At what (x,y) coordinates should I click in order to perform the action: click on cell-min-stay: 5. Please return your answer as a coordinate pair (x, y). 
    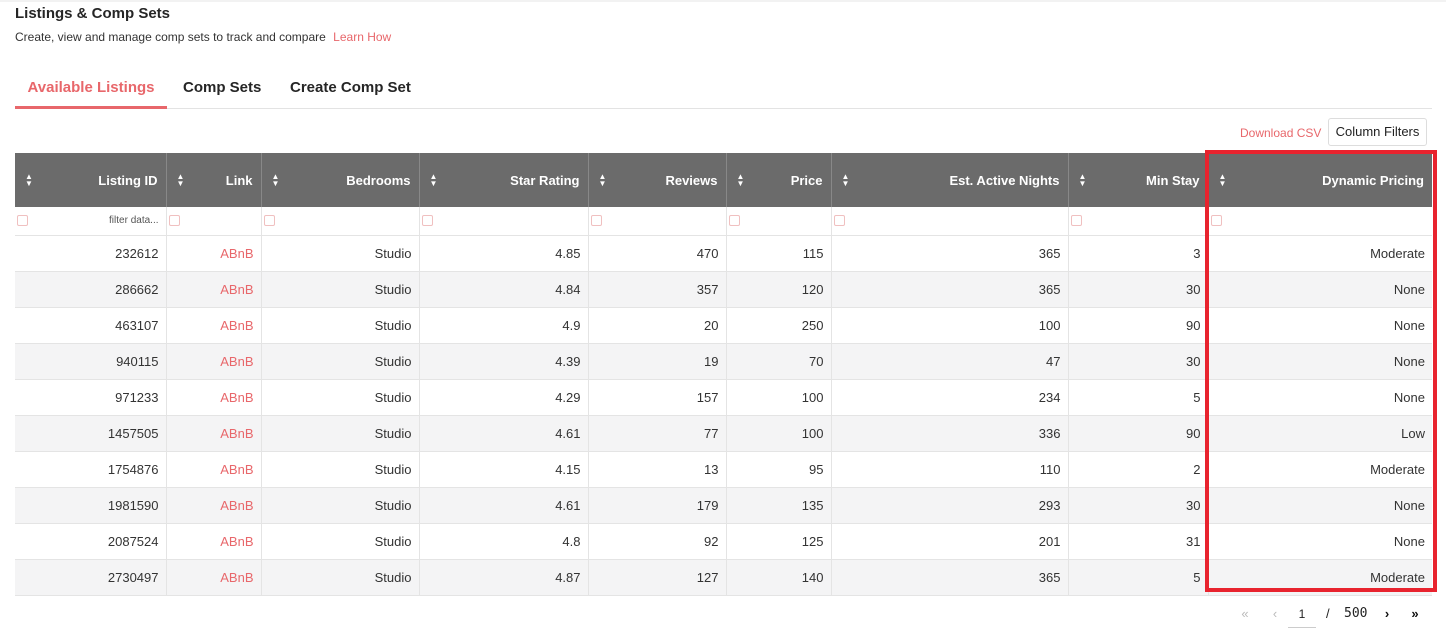
    Looking at the image, I should click on (1138, 397).